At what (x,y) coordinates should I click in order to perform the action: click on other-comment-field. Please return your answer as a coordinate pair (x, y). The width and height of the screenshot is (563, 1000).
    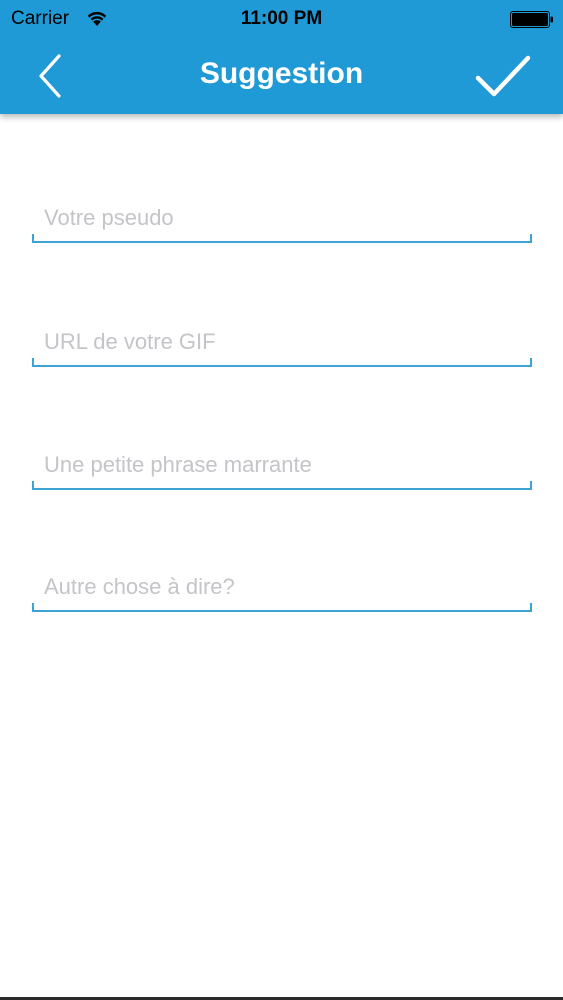
    Looking at the image, I should click on (282, 590).